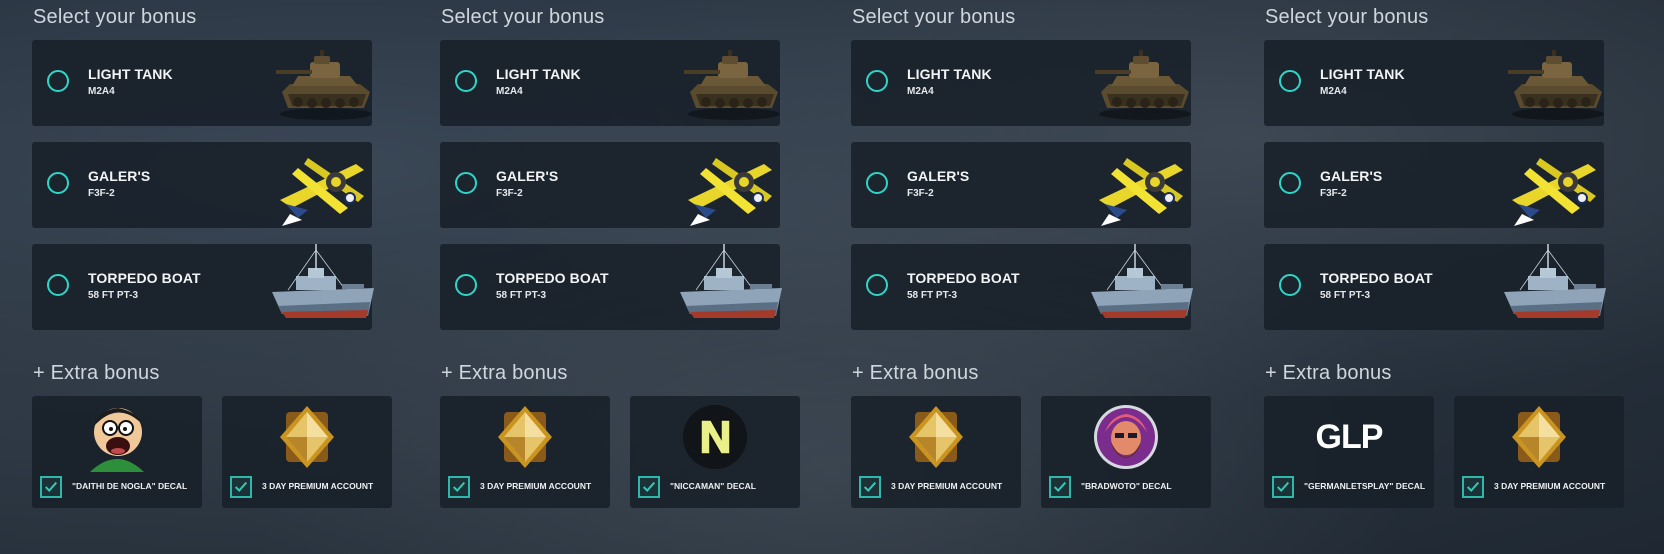 This screenshot has width=1664, height=554. Describe the element at coordinates (713, 486) in the screenshot. I see `extra-bonus-label: "NICCAMAN" DECAL` at that location.